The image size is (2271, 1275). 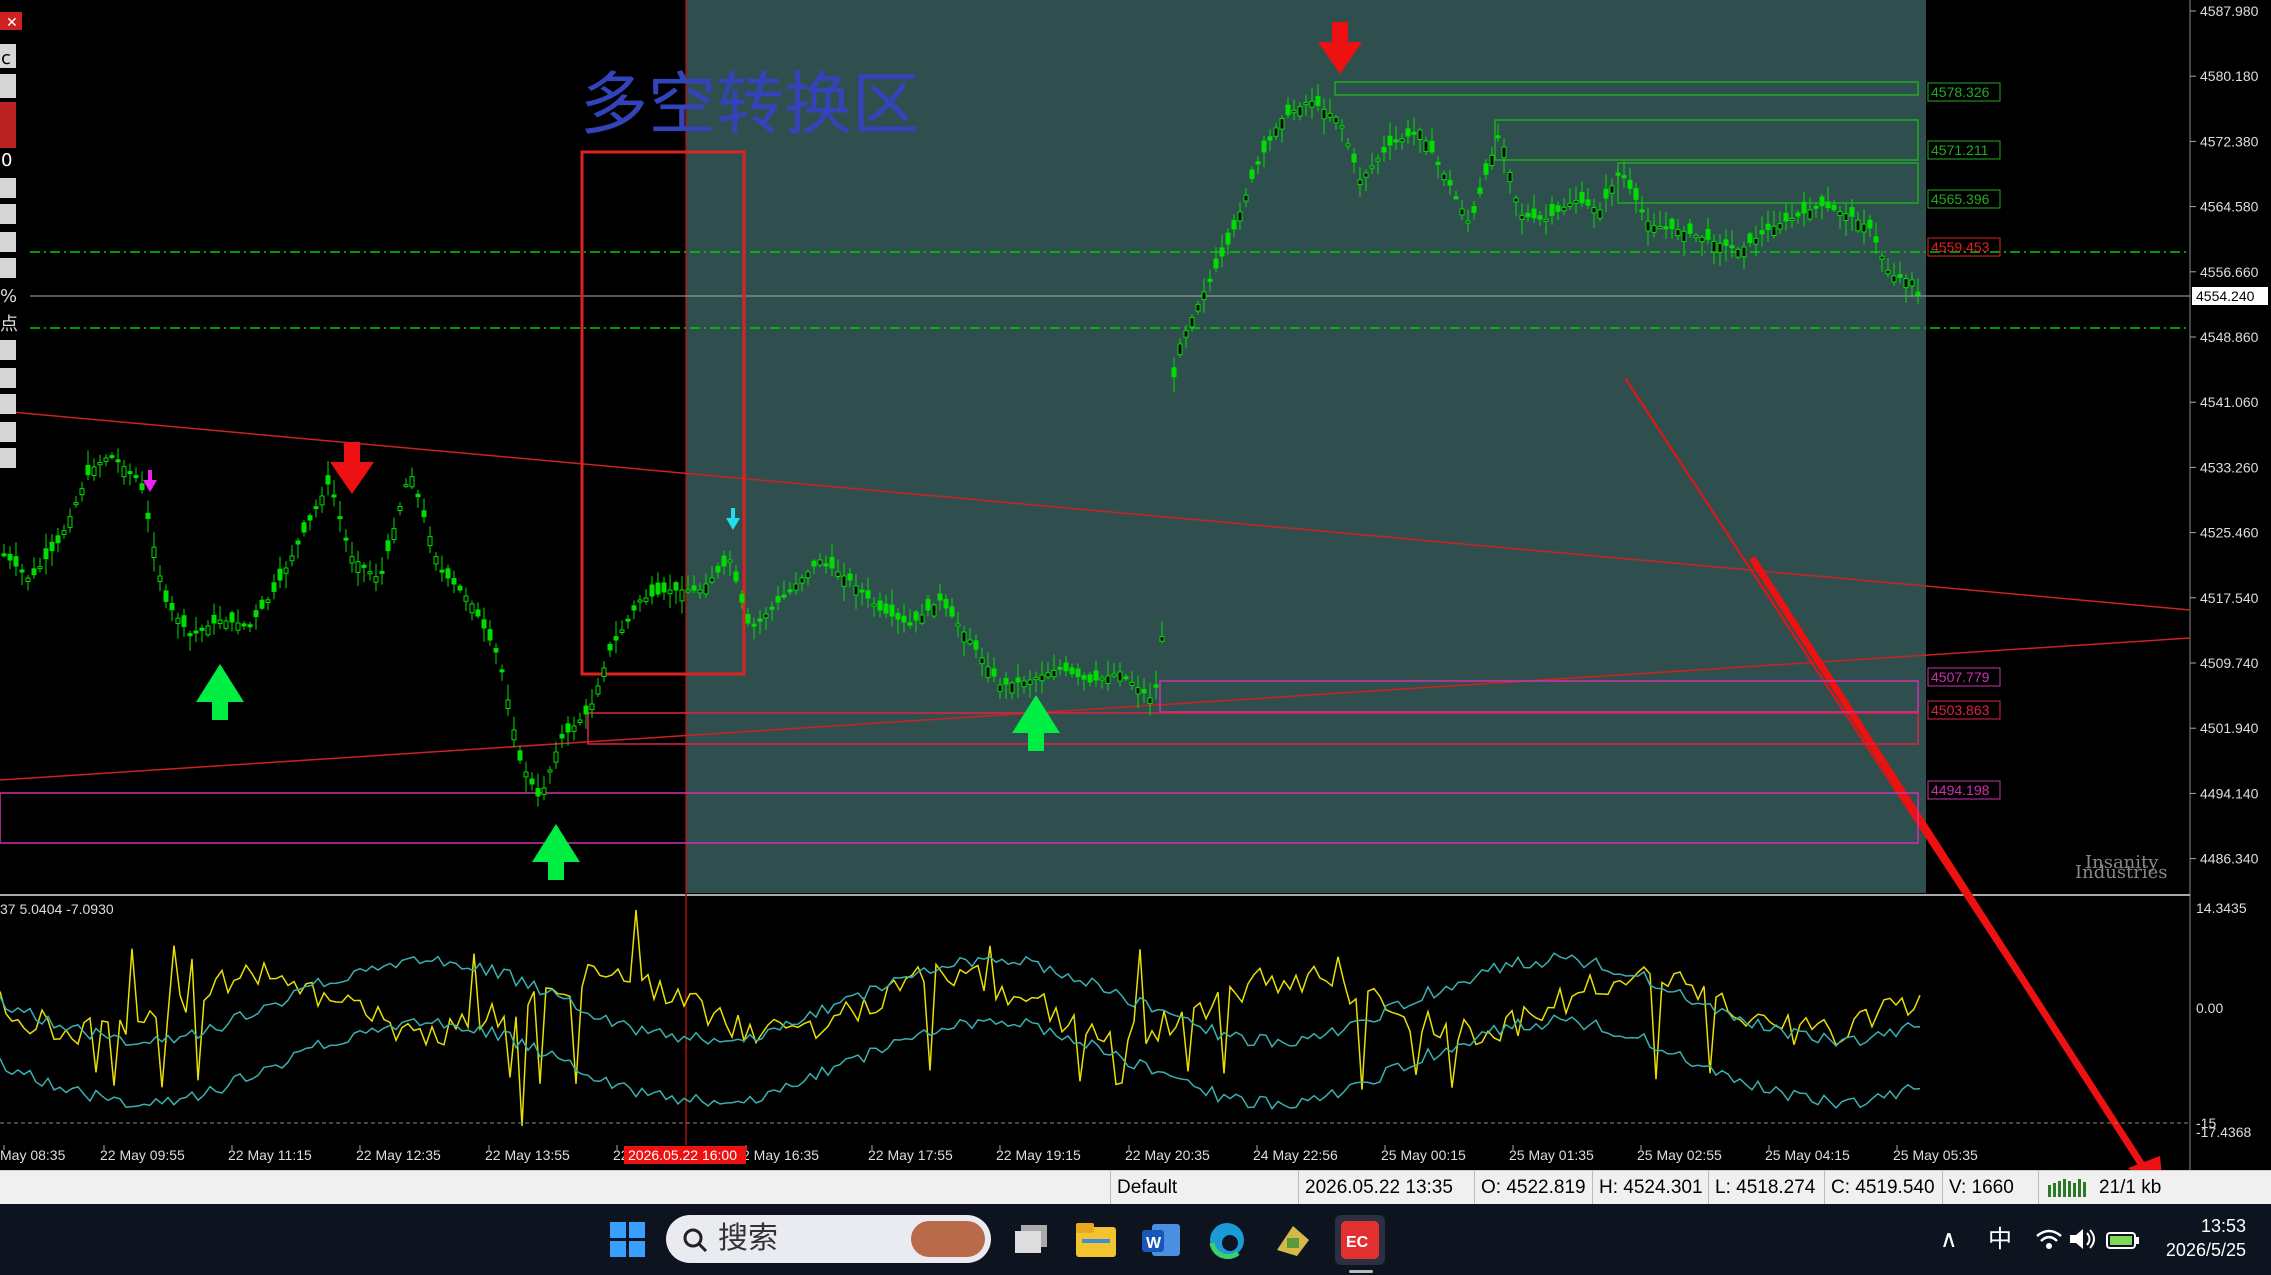 What do you see at coordinates (1884, 1188) in the screenshot?
I see `status-close: C: 4519.540` at bounding box center [1884, 1188].